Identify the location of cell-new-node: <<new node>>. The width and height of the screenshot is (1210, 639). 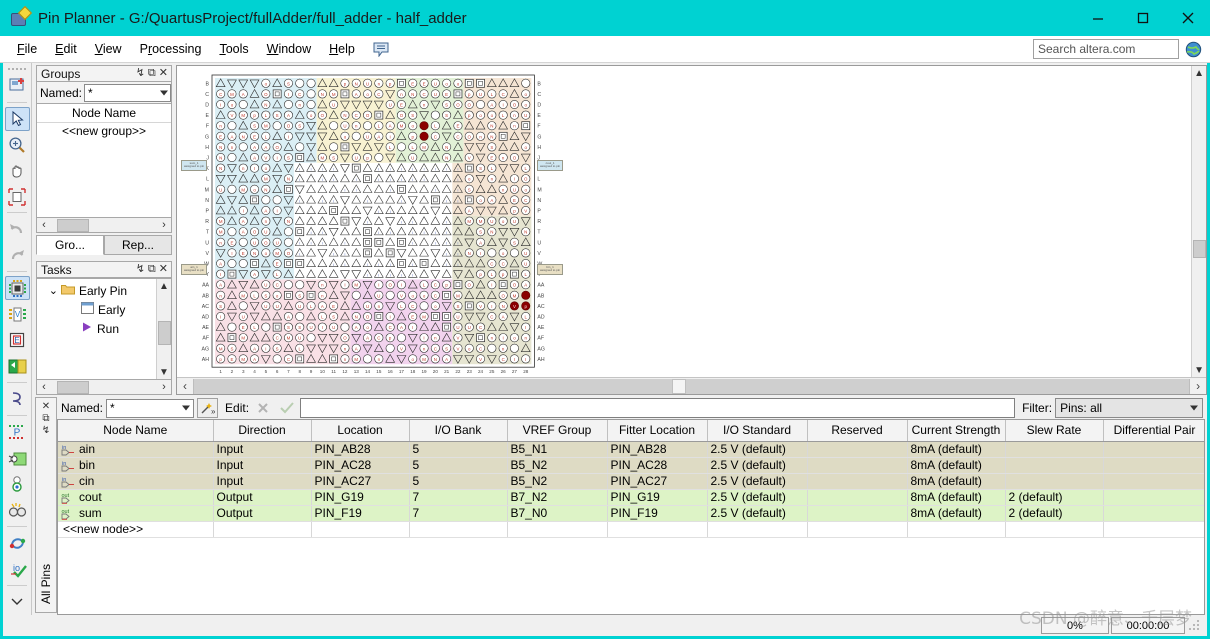
(136, 529).